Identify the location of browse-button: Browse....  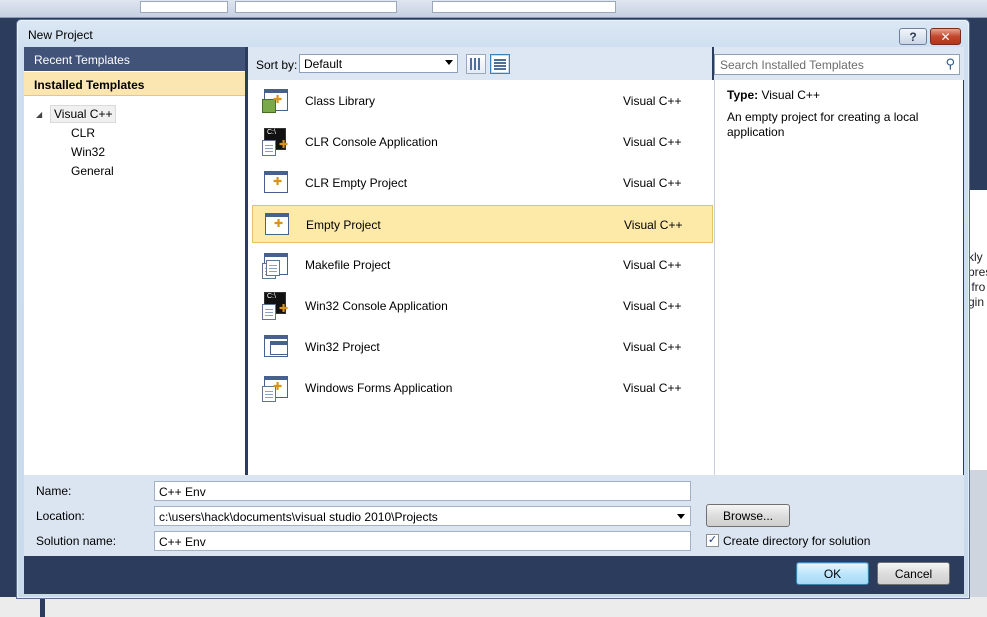
(748, 515).